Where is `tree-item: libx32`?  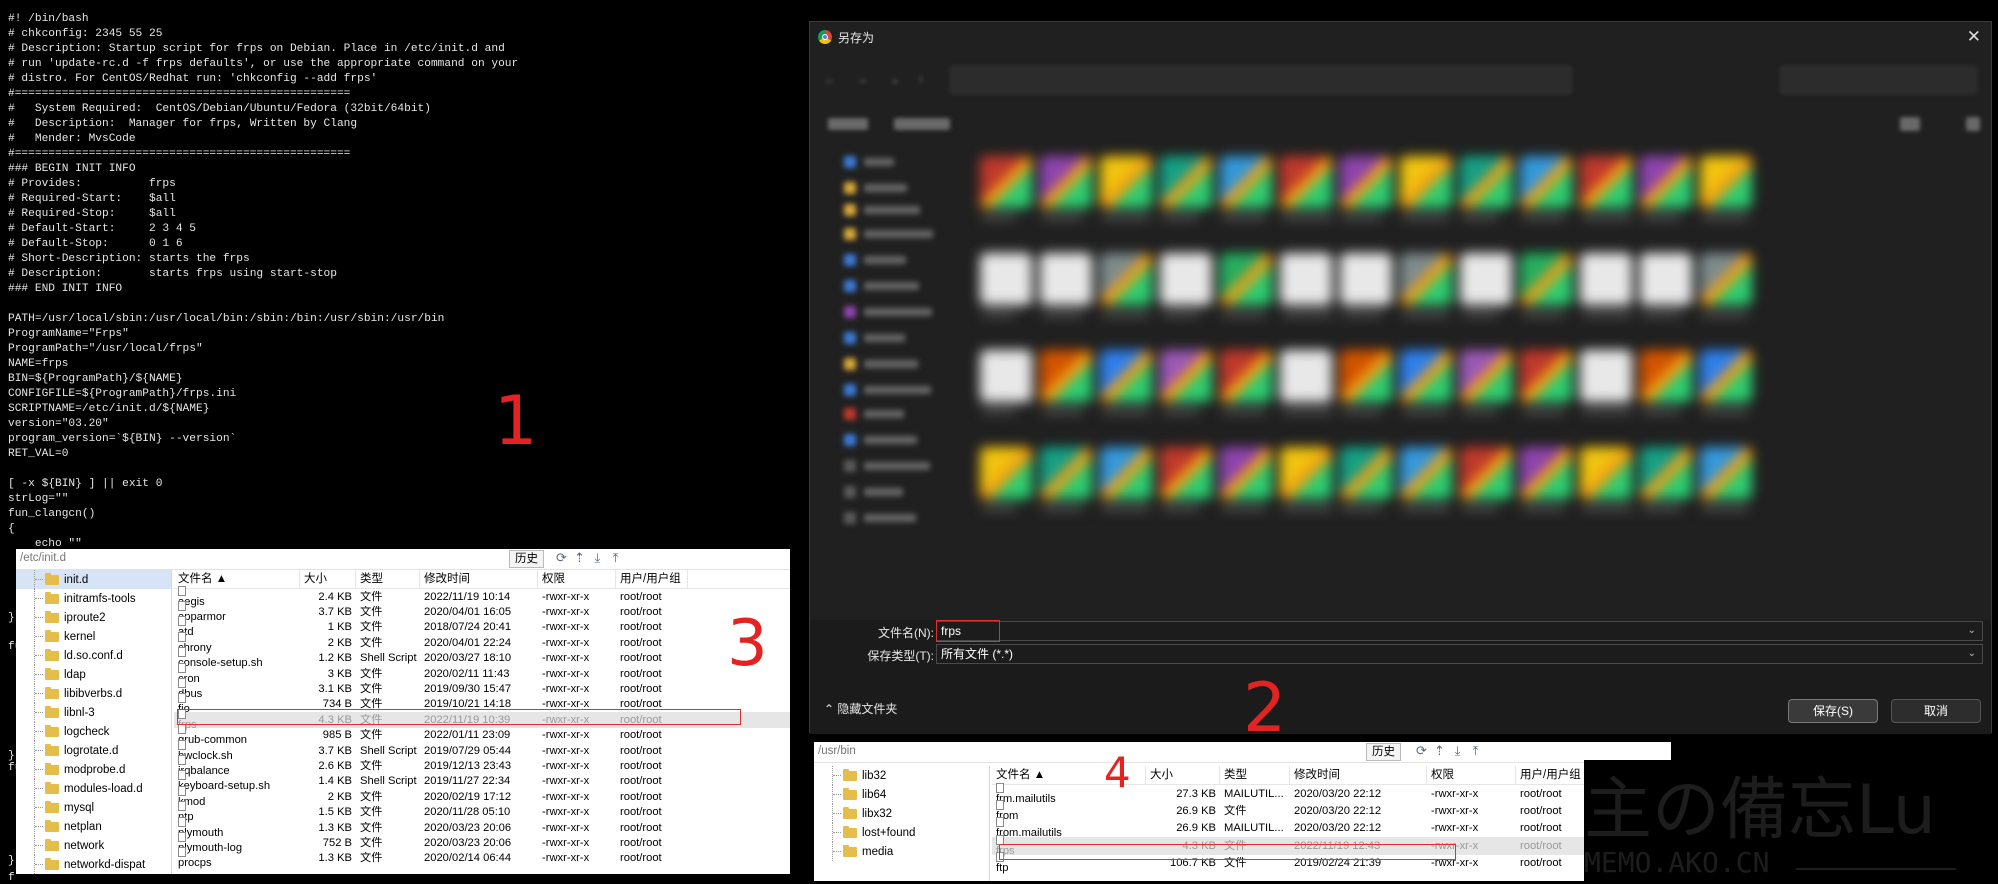 tree-item: libx32 is located at coordinates (901, 813).